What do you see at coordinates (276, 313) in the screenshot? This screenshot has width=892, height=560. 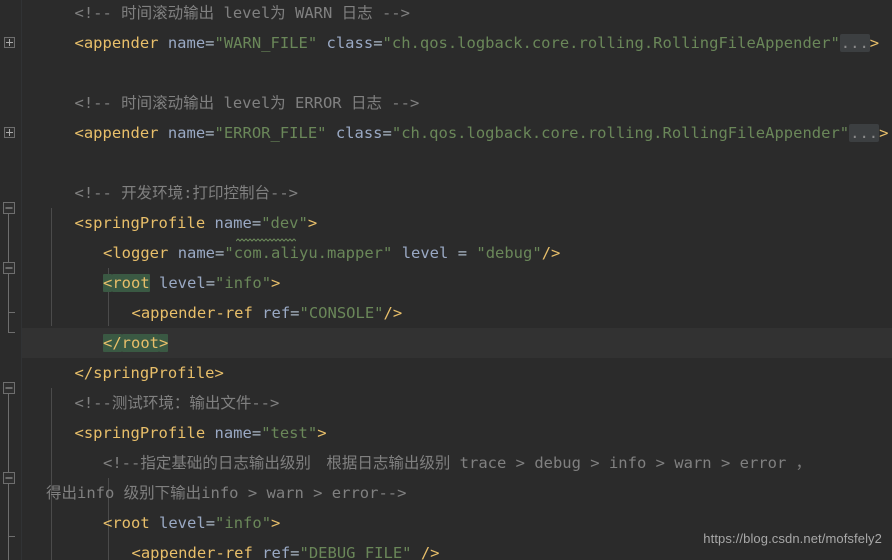 I see `code-token-attr: ref` at bounding box center [276, 313].